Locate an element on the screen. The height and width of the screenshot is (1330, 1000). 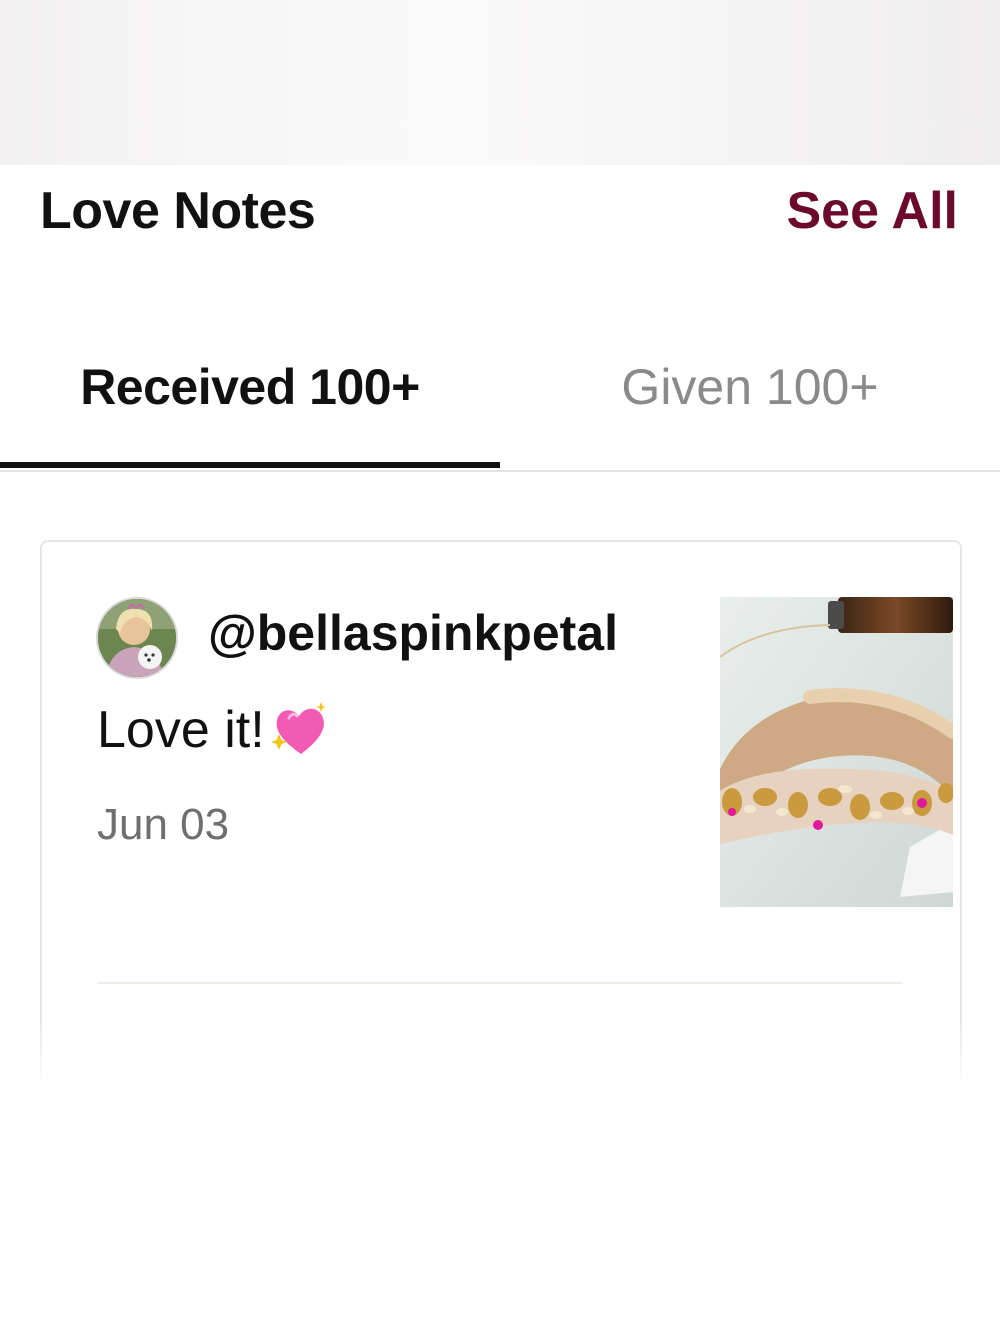
note-date: Jun 03 is located at coordinates (163, 824).